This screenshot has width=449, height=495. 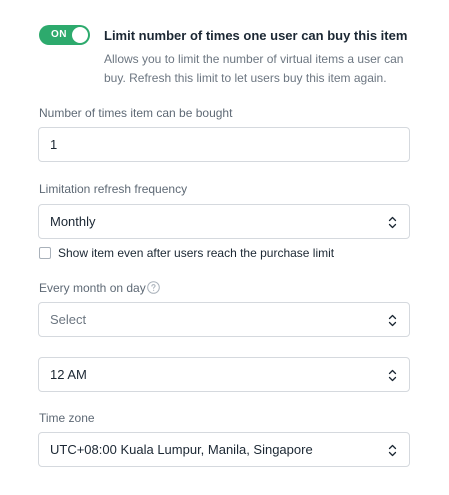 I want to click on toggle-knob, so click(x=80, y=35).